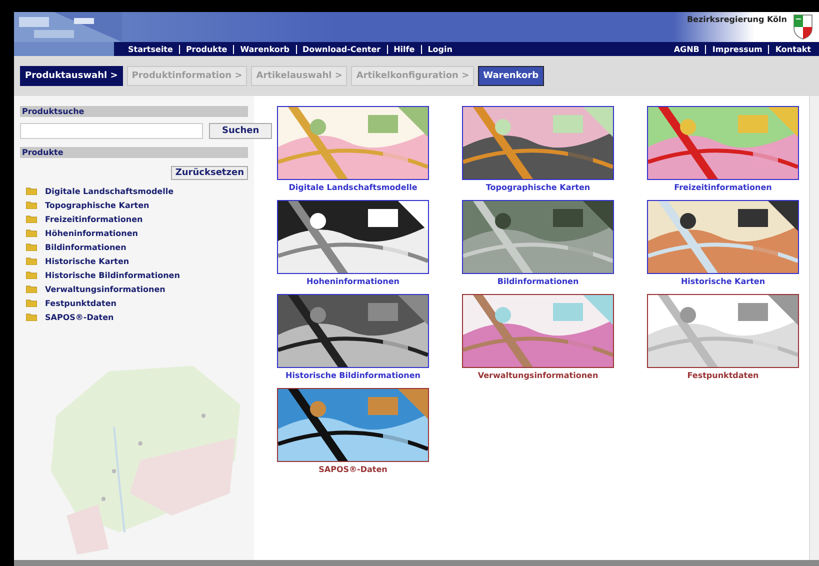 The width and height of the screenshot is (819, 566). Describe the element at coordinates (264, 49) in the screenshot. I see `nav-link: Warenkorb` at that location.